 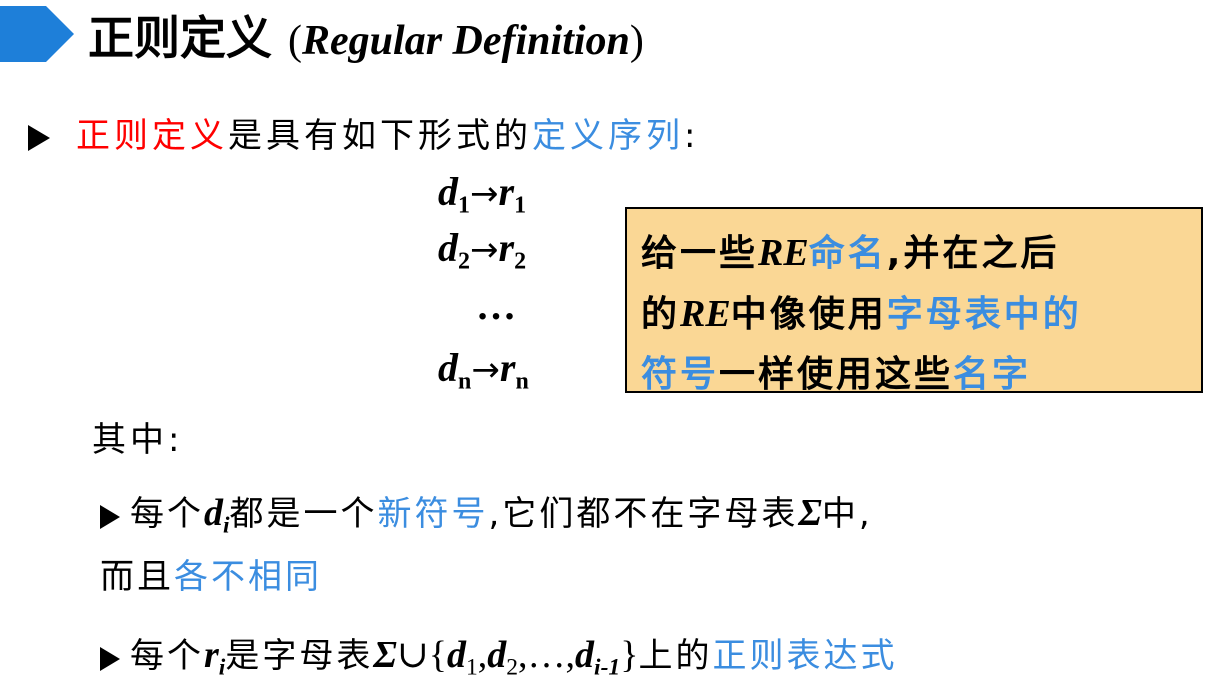 I want to click on callout-box: 给一些RE命名,并在之后 的RE中像使用字母表中的 符号一样使用这些名字, so click(x=914, y=301).